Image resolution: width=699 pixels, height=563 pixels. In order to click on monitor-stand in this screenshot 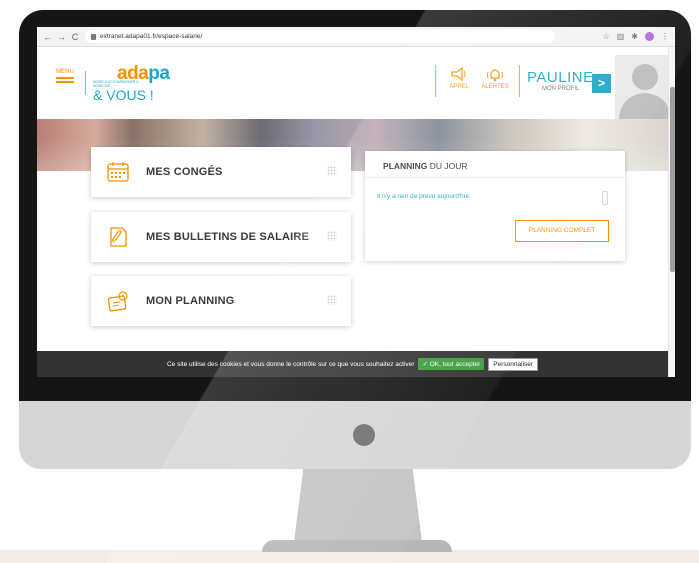, I will do `click(358, 509)`.